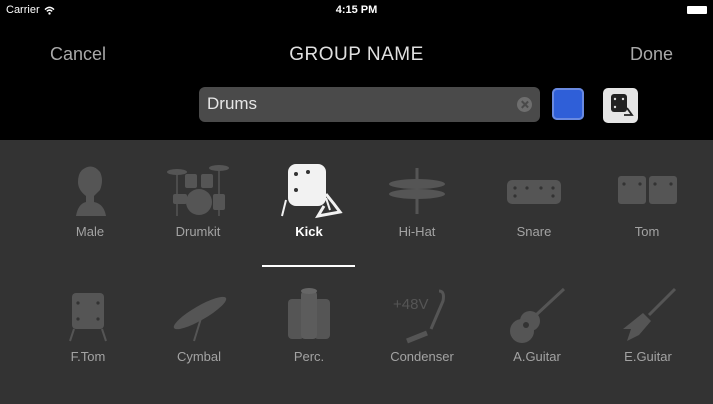 The image size is (713, 404). Describe the element at coordinates (534, 231) in the screenshot. I see `icon-label: Snare` at that location.